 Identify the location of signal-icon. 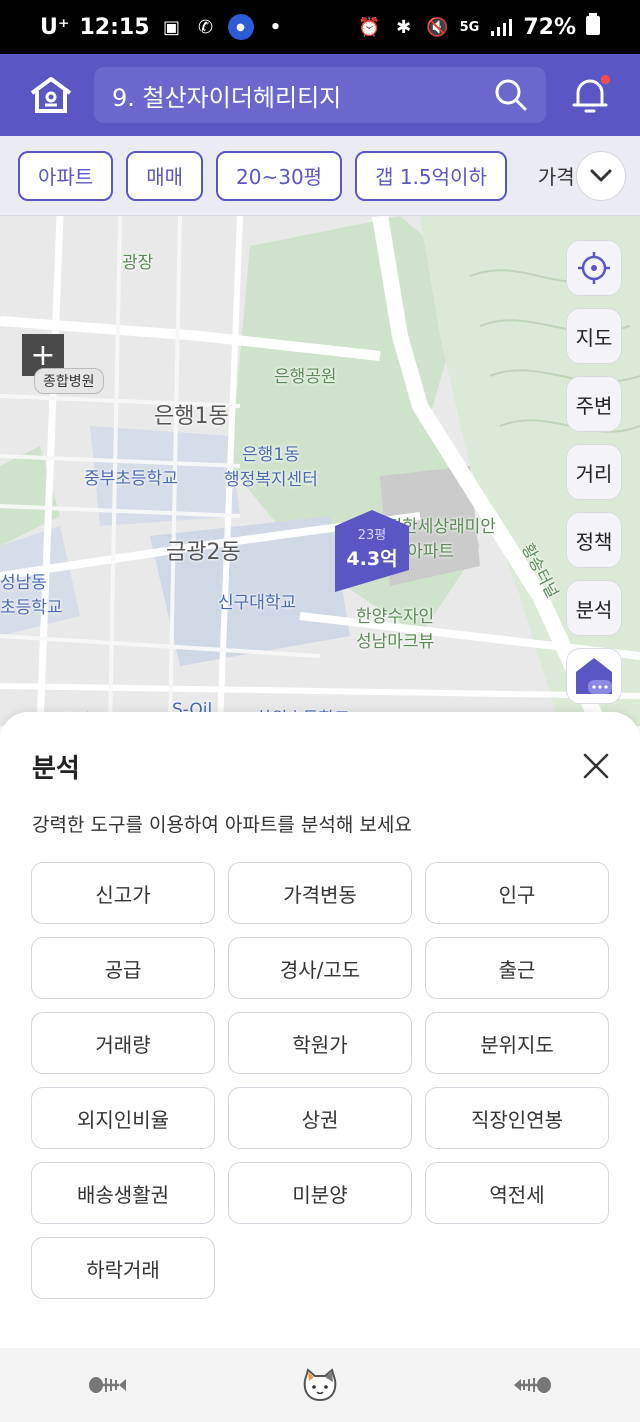
(501, 27).